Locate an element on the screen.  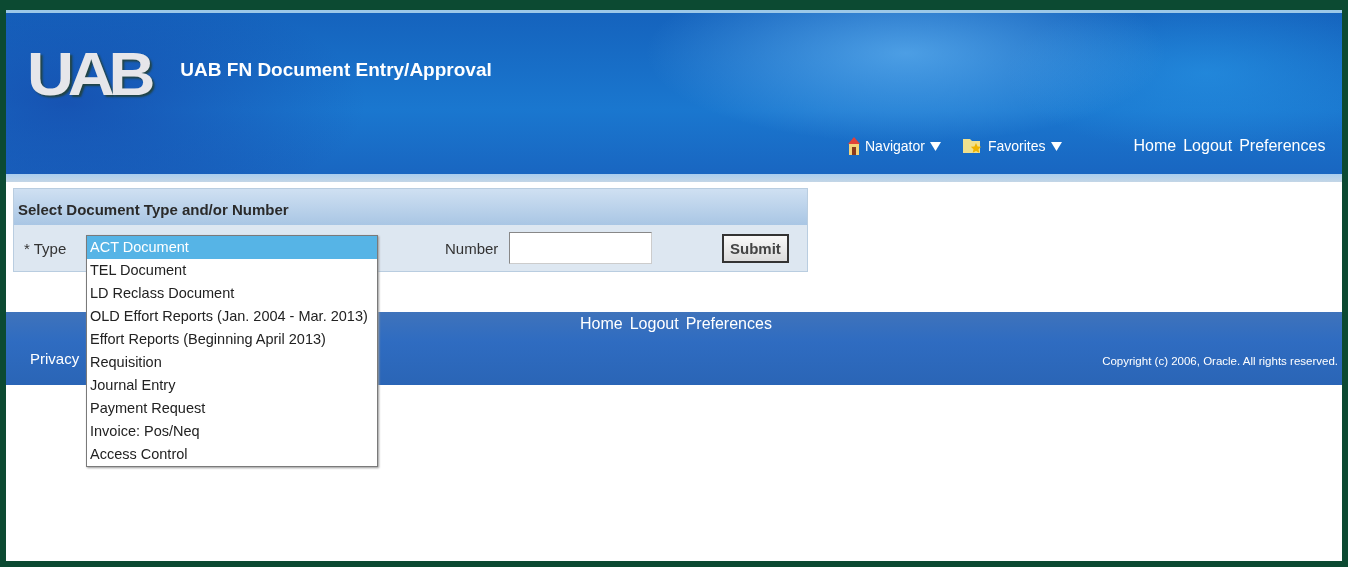
header-link: Logout is located at coordinates (1208, 146).